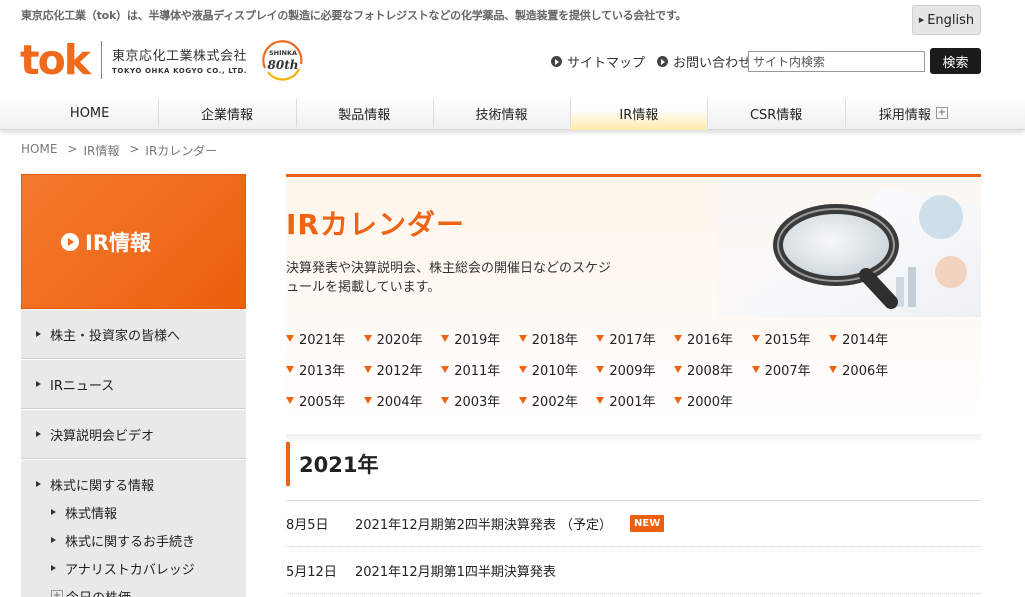  Describe the element at coordinates (790, 338) in the screenshot. I see `year-link: 2015年` at that location.